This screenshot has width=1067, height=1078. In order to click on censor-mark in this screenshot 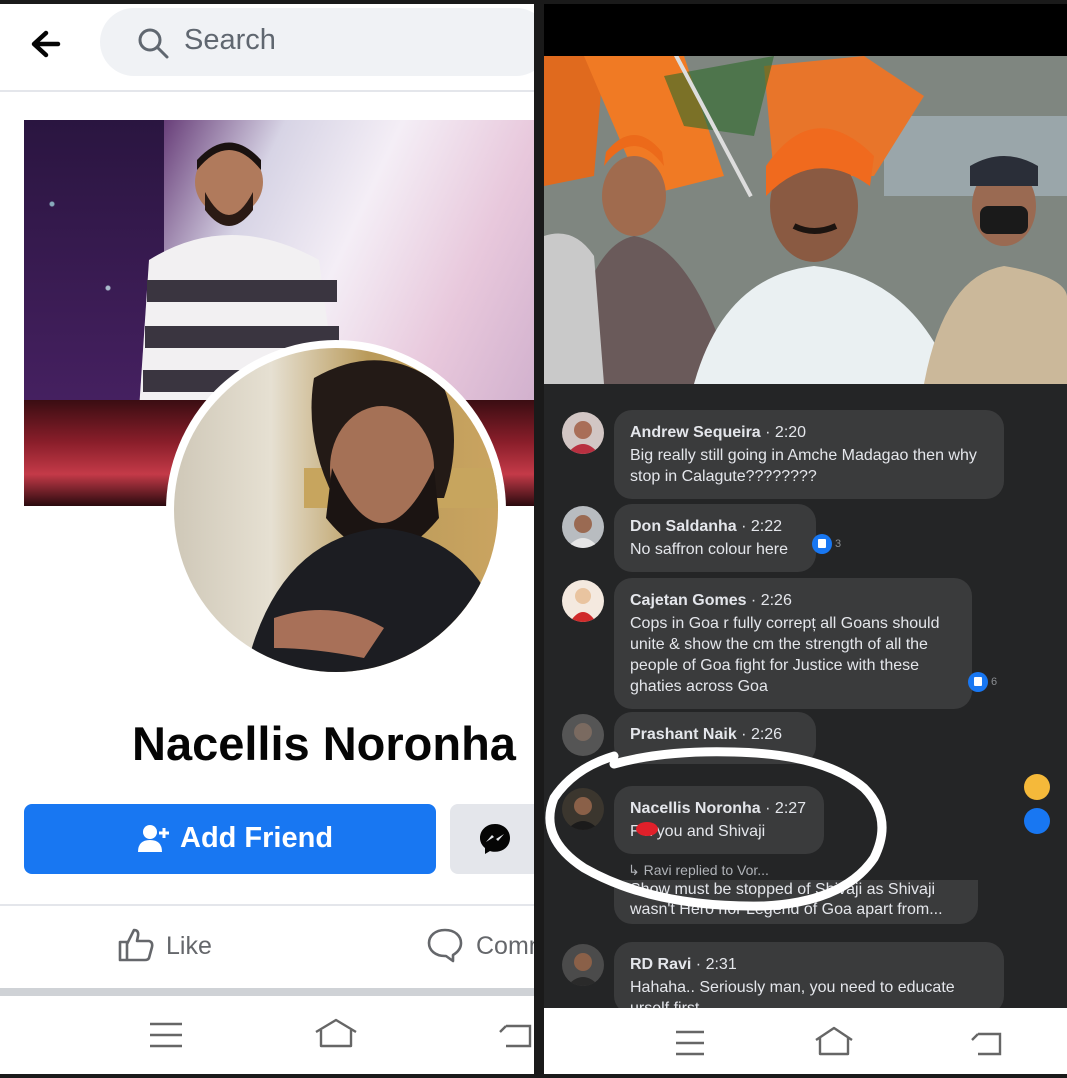, I will do `click(647, 829)`.